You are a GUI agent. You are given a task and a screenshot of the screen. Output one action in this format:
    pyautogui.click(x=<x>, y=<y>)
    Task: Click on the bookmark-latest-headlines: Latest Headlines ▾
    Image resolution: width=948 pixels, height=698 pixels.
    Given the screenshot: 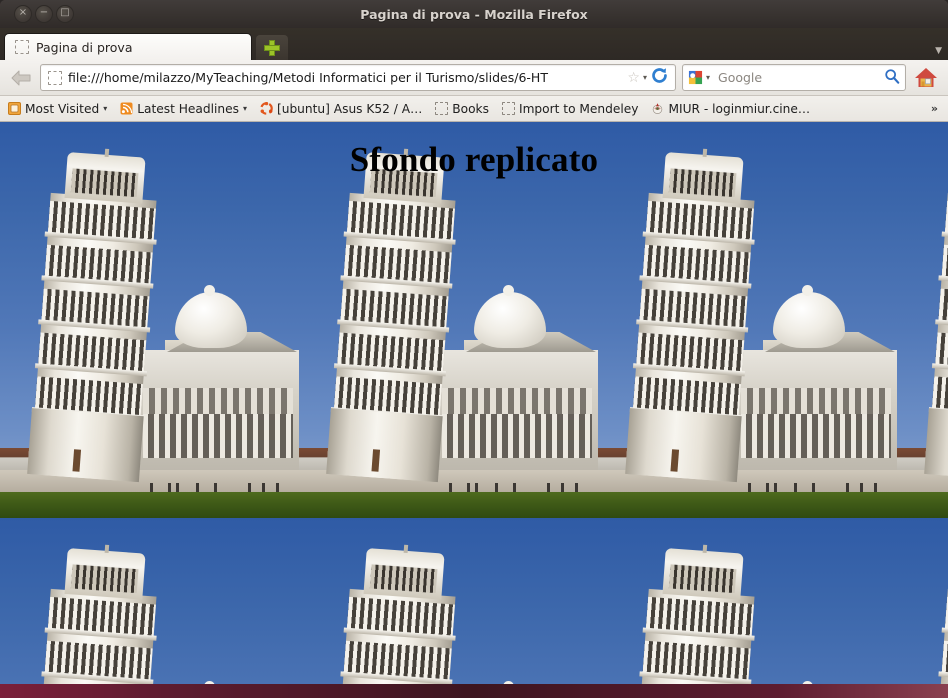 What is the action you would take?
    pyautogui.click(x=183, y=109)
    